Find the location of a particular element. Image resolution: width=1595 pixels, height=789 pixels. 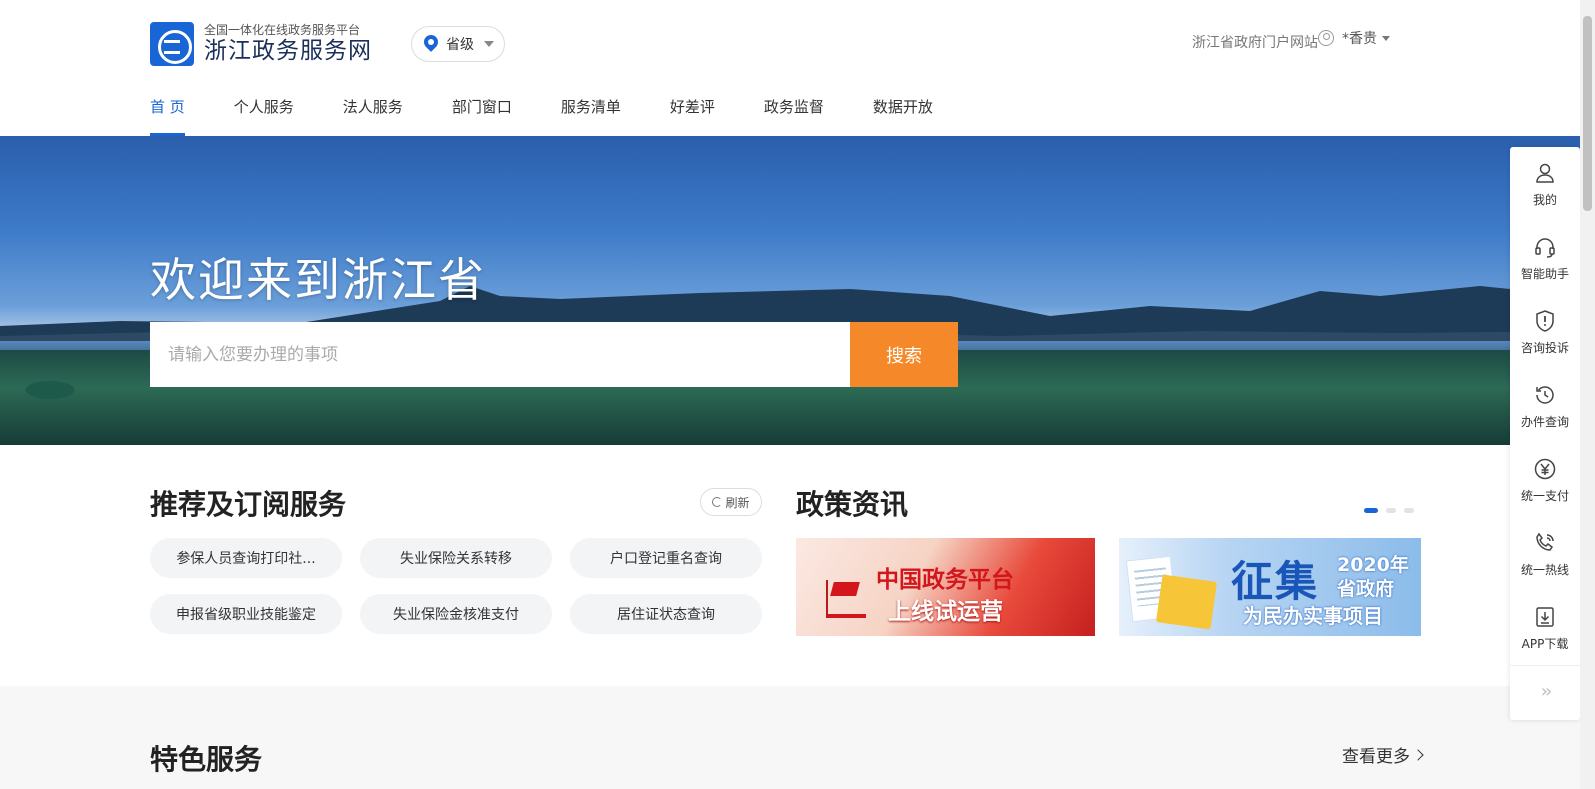

refresh-label: 刷新 is located at coordinates (737, 502).